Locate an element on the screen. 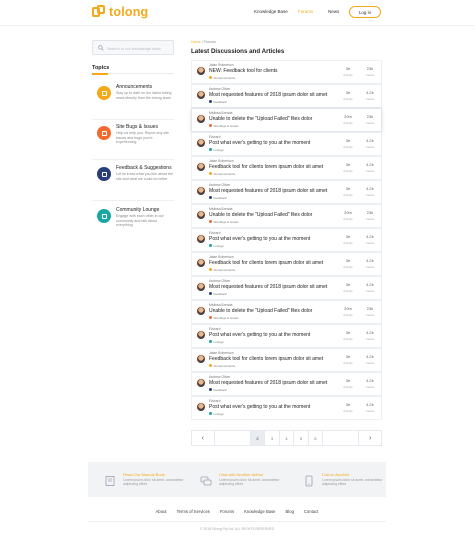 The width and height of the screenshot is (474, 539). footer-link-about: About is located at coordinates (161, 511).